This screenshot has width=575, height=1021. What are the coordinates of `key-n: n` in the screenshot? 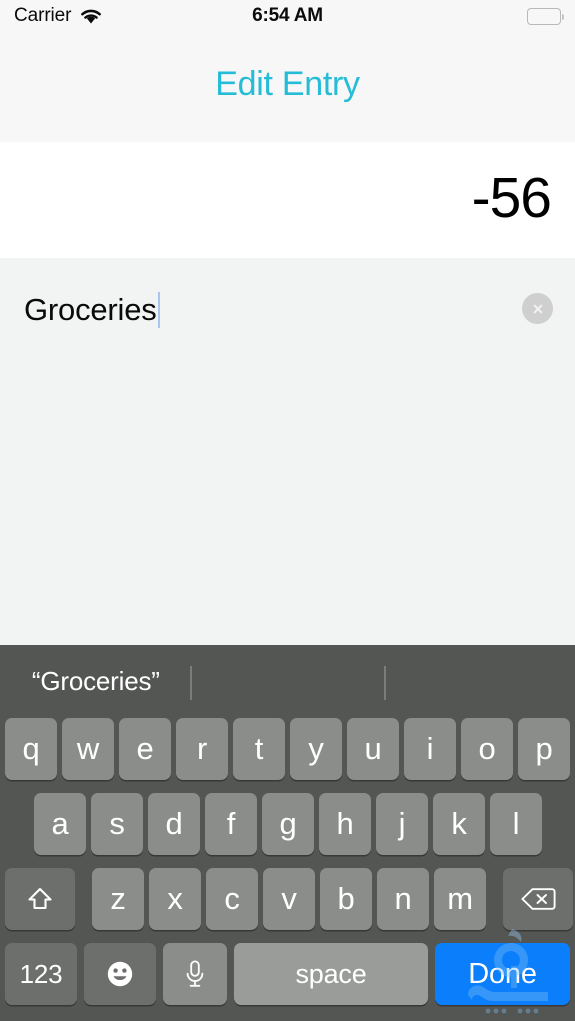 It's located at (403, 899).